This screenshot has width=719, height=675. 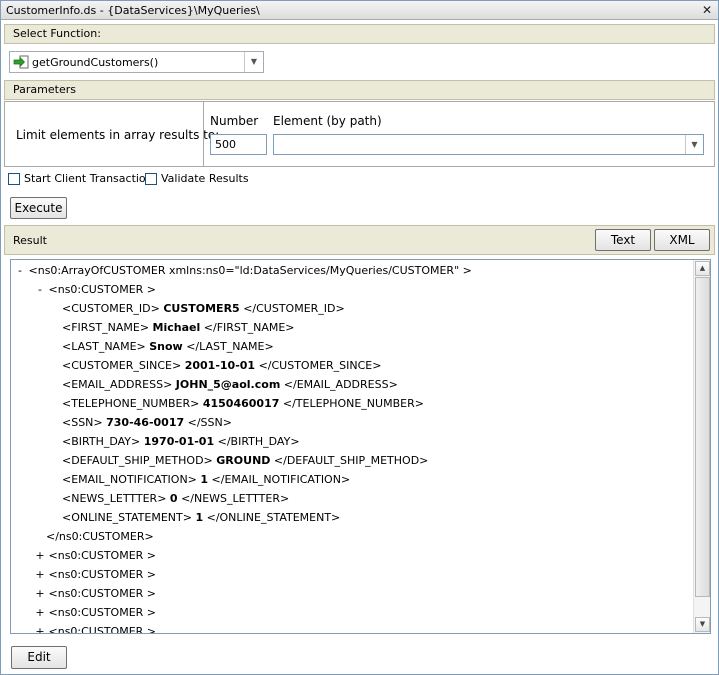 What do you see at coordinates (327, 121) in the screenshot?
I see `element-path-label: Element (by path)` at bounding box center [327, 121].